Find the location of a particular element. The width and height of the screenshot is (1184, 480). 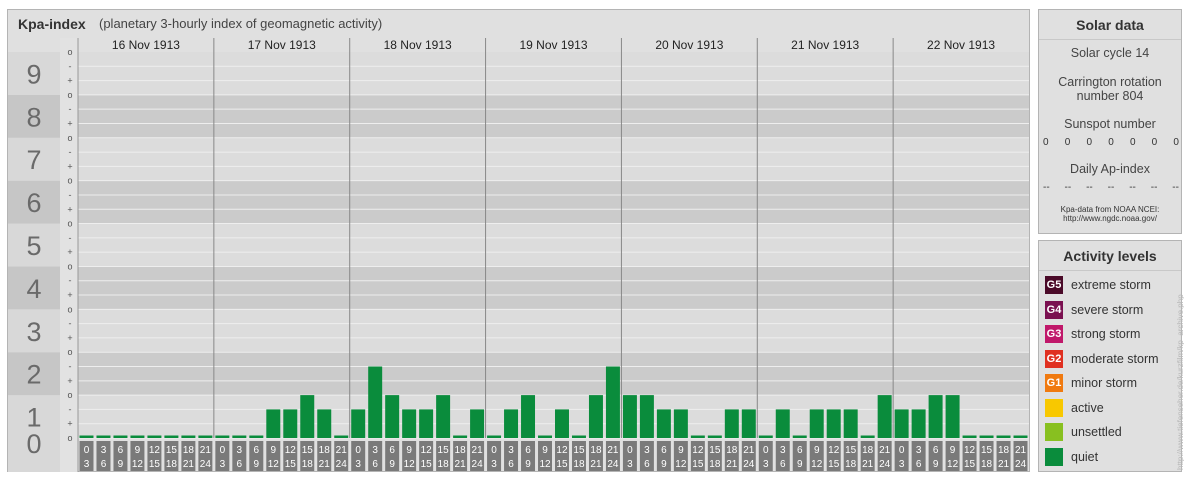

interval-start-label: 21 is located at coordinates (342, 450).